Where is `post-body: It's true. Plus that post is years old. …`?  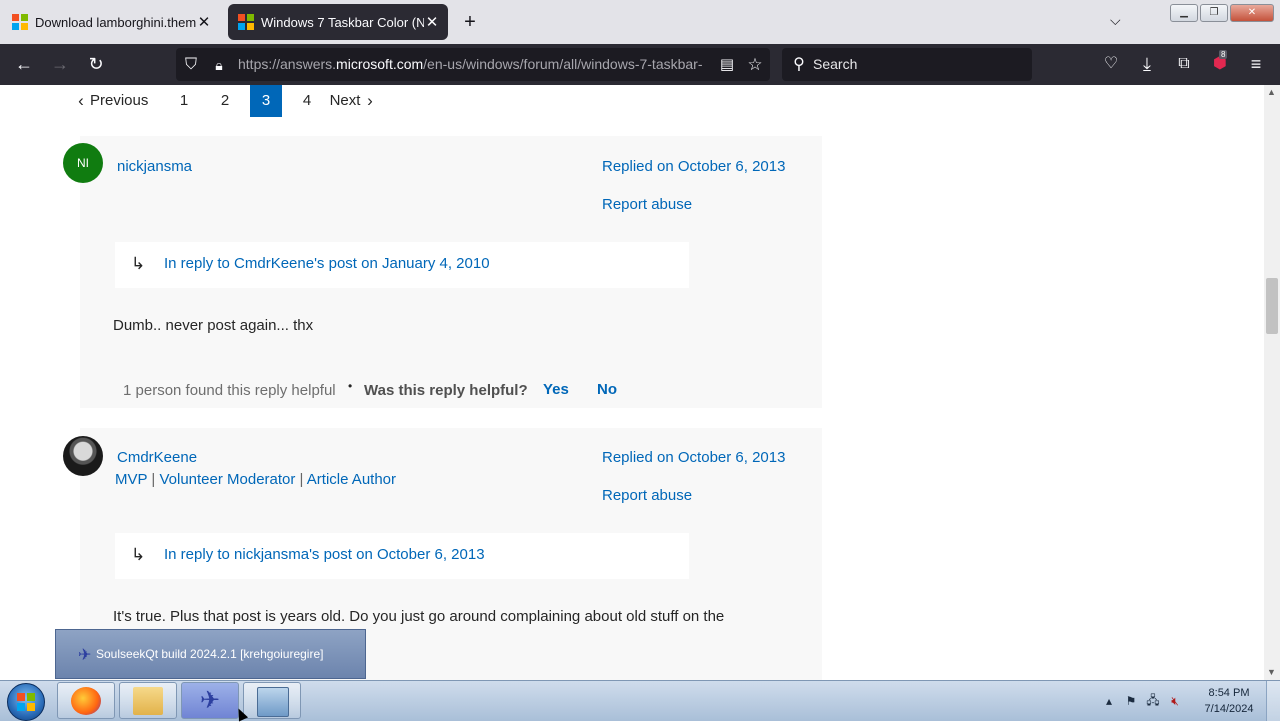
post-body: It's true. Plus that post is years old. … is located at coordinates (419, 616).